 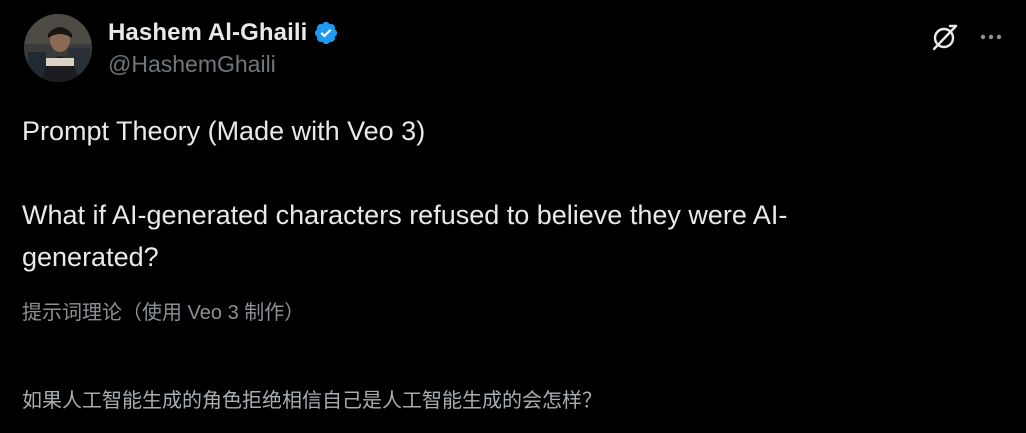 I want to click on name-row: Hashem Al-Ghaili, so click(x=223, y=33).